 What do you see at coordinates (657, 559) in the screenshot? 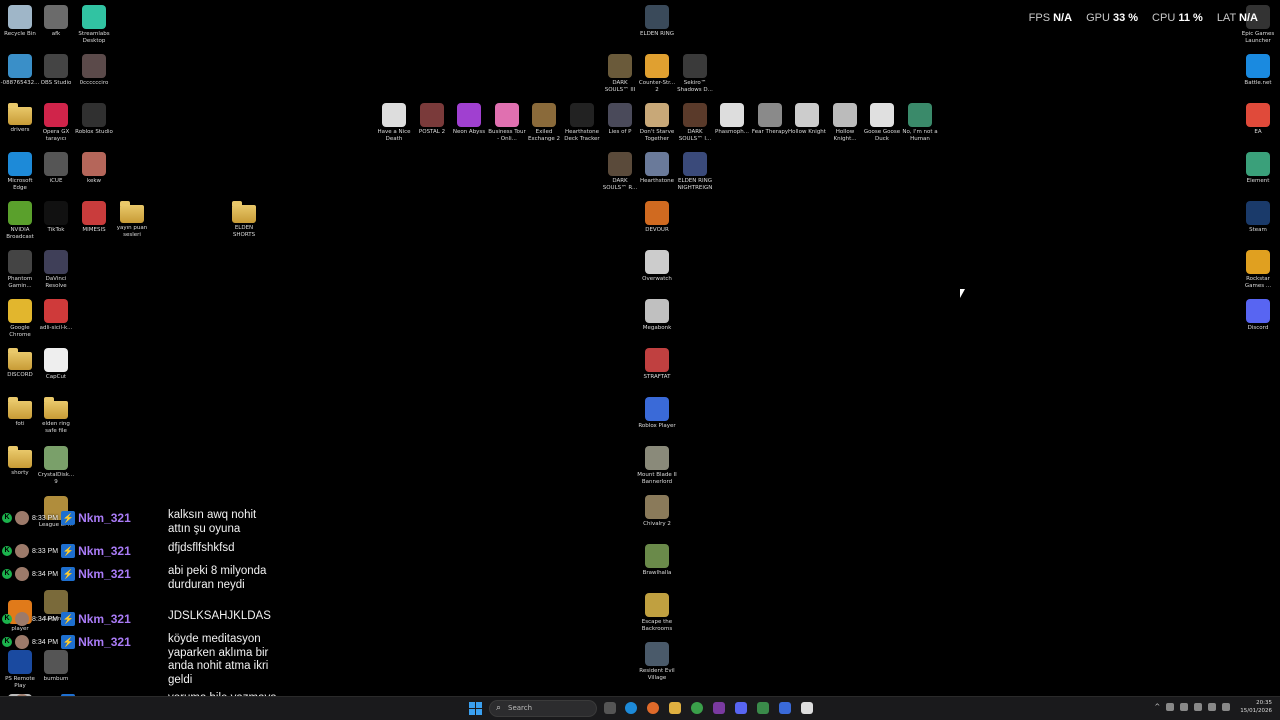
I see `desktop-shortcut: Brawlhalla` at bounding box center [657, 559].